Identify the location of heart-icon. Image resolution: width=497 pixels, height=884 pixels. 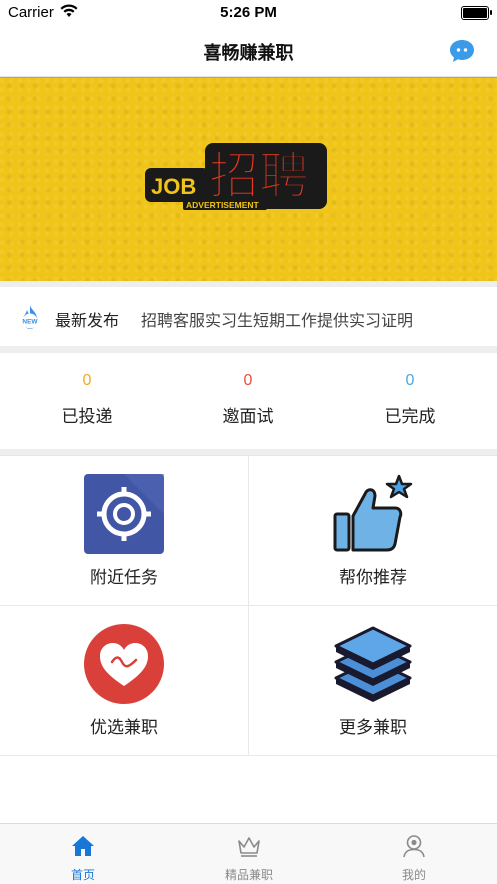
(124, 664).